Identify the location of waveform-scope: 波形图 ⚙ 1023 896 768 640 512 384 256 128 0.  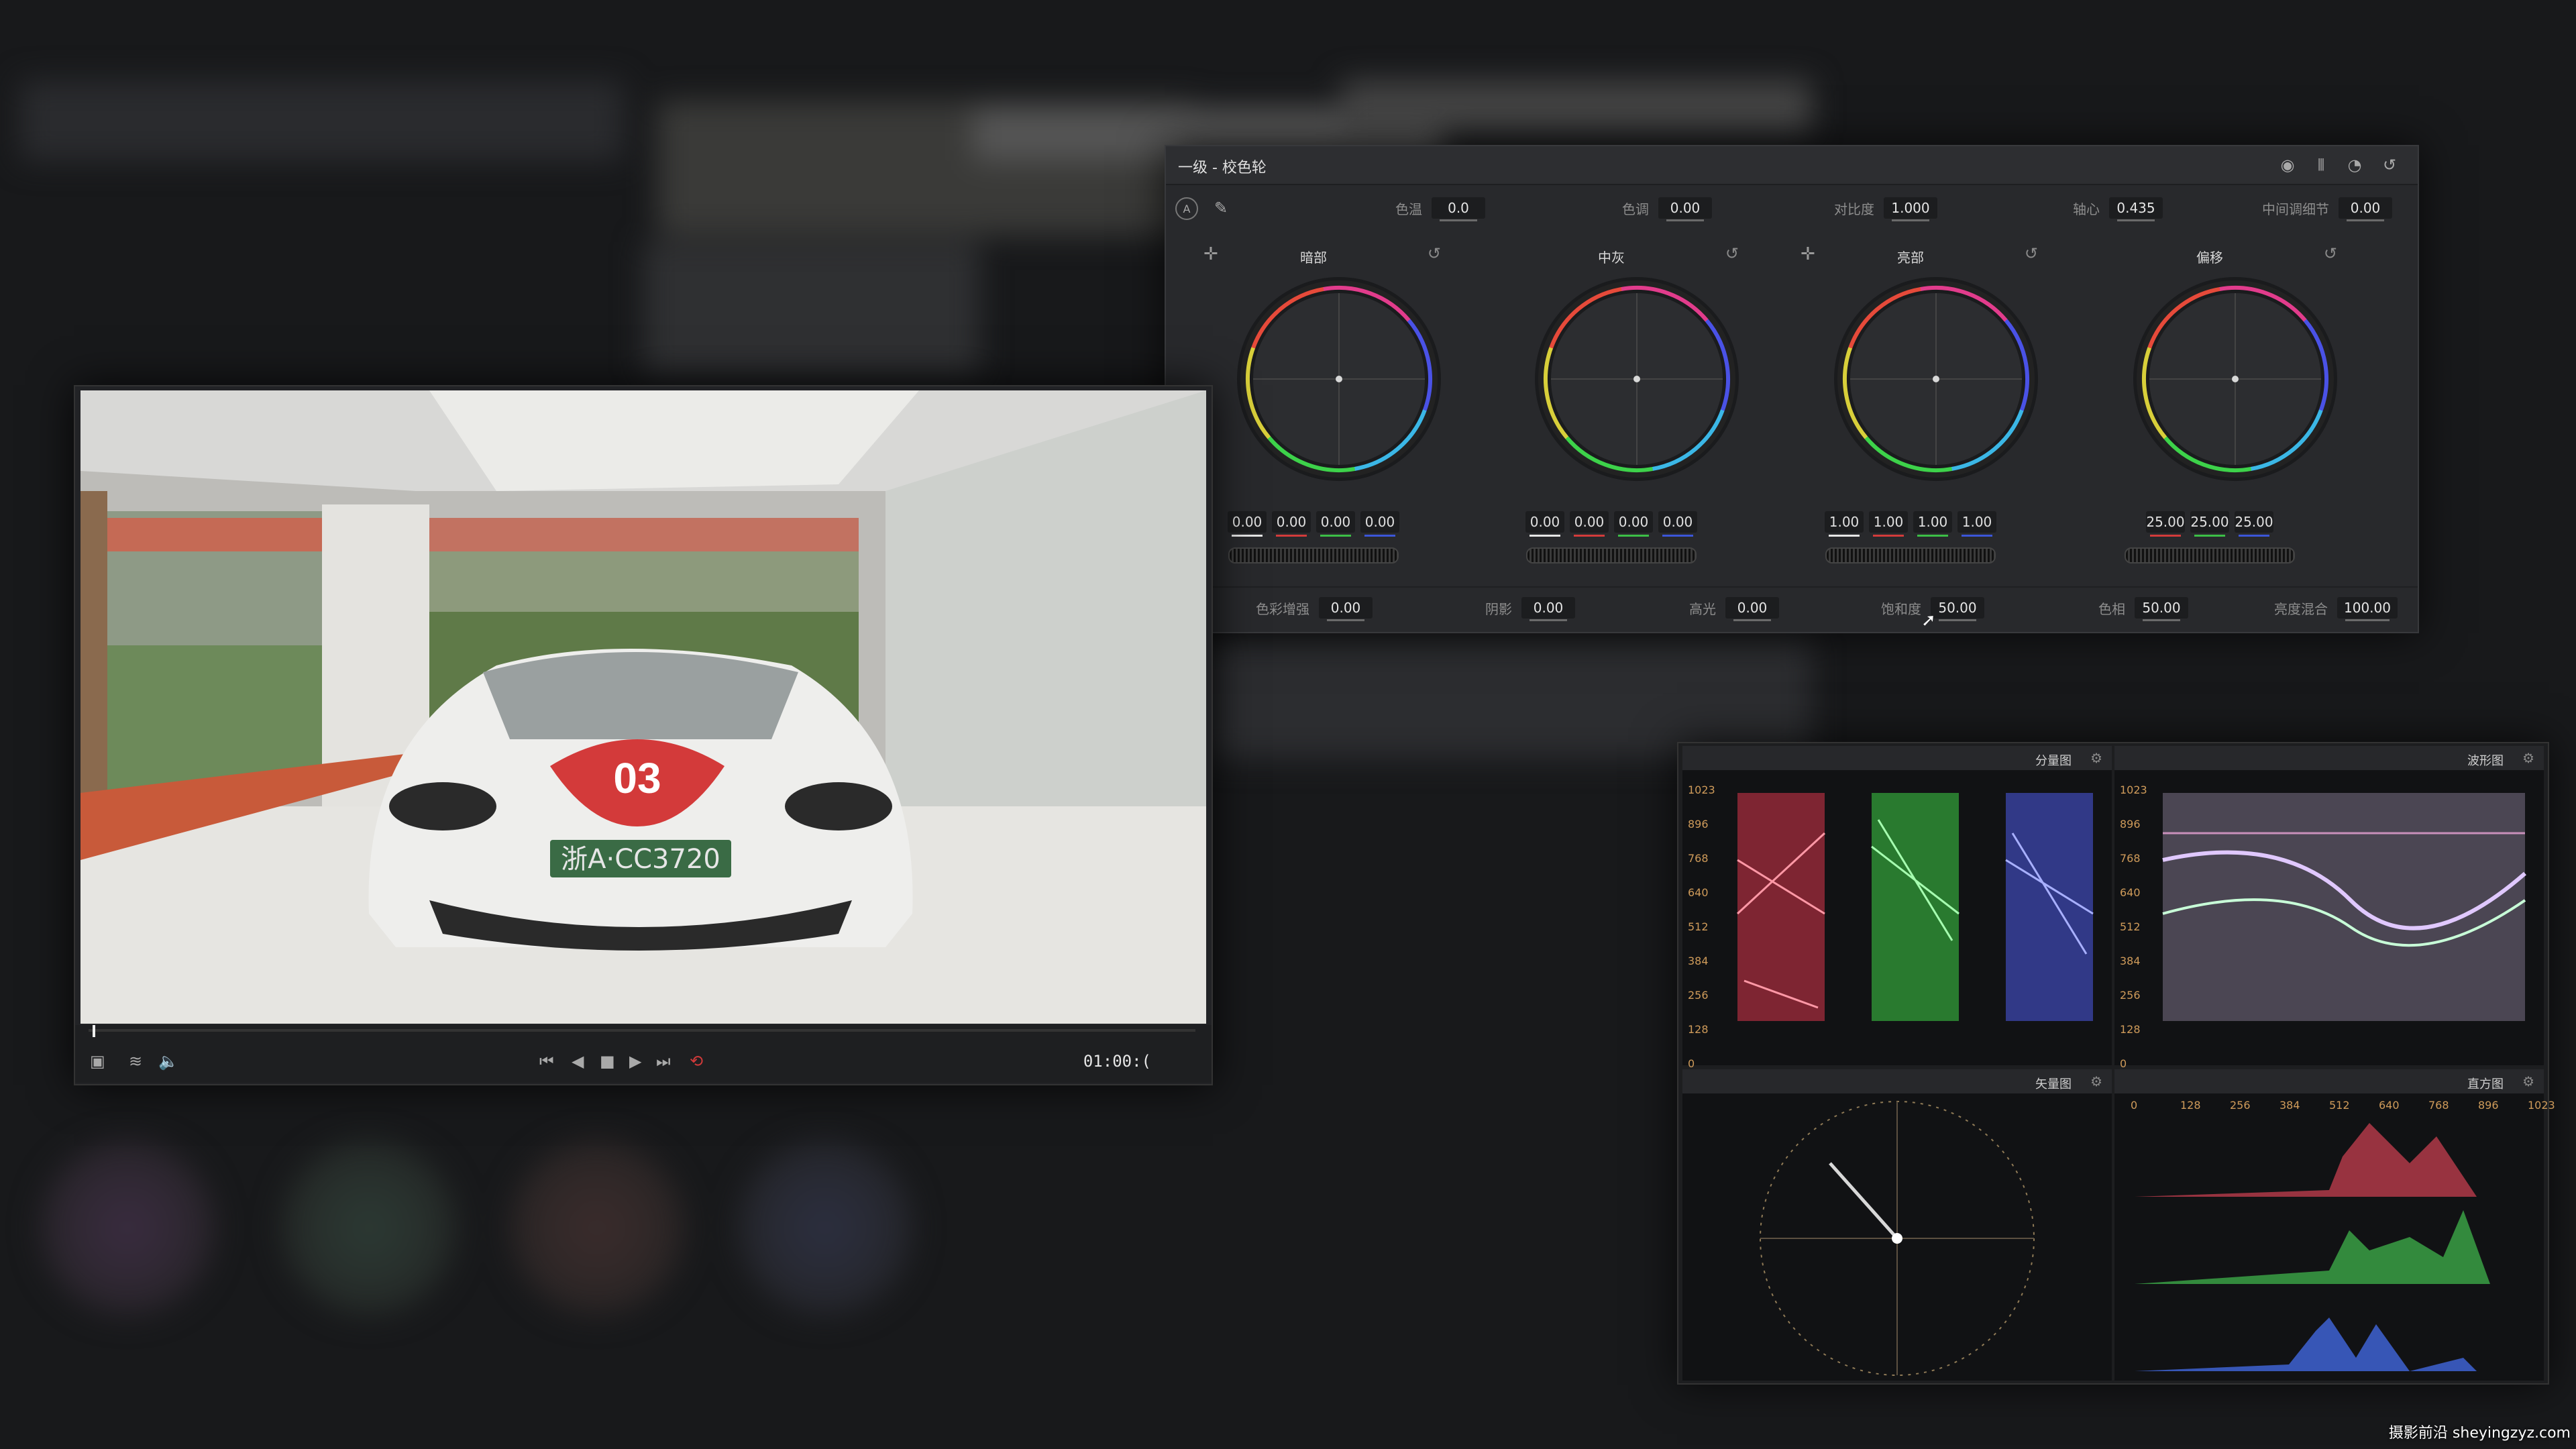
(2329, 908).